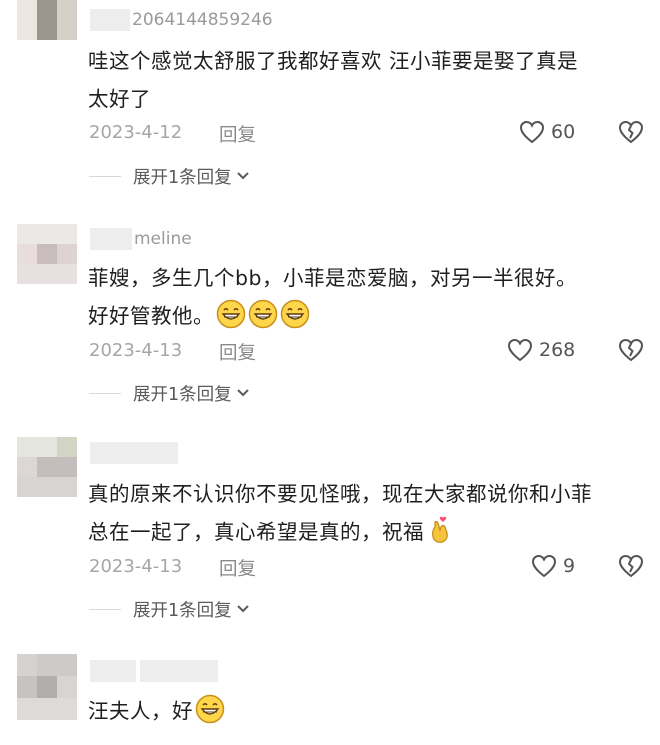  Describe the element at coordinates (440, 536) in the screenshot. I see `finger-heart-emoji` at that location.